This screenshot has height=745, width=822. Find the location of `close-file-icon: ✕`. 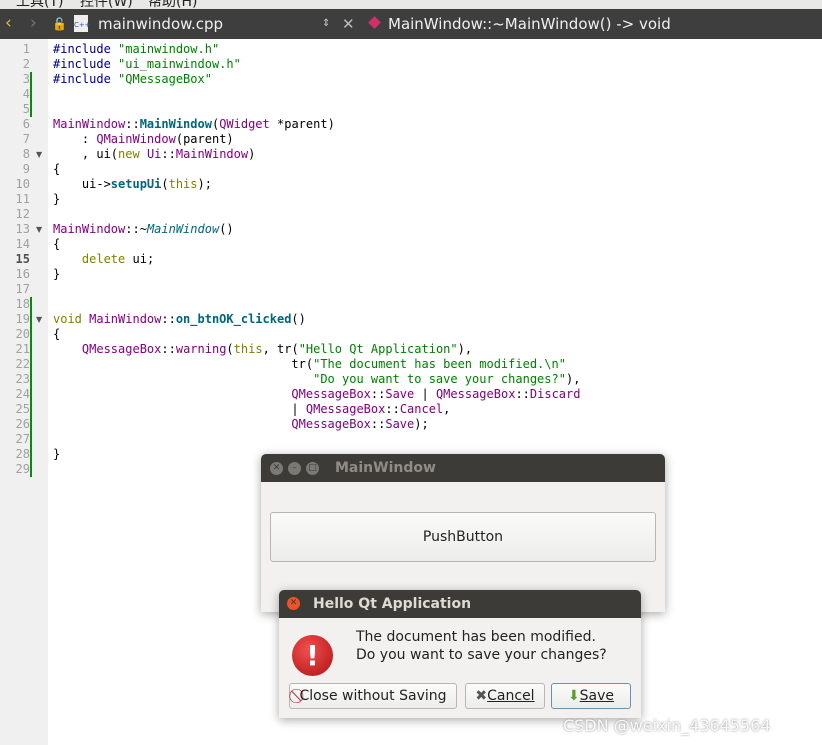

close-file-icon: ✕ is located at coordinates (348, 24).